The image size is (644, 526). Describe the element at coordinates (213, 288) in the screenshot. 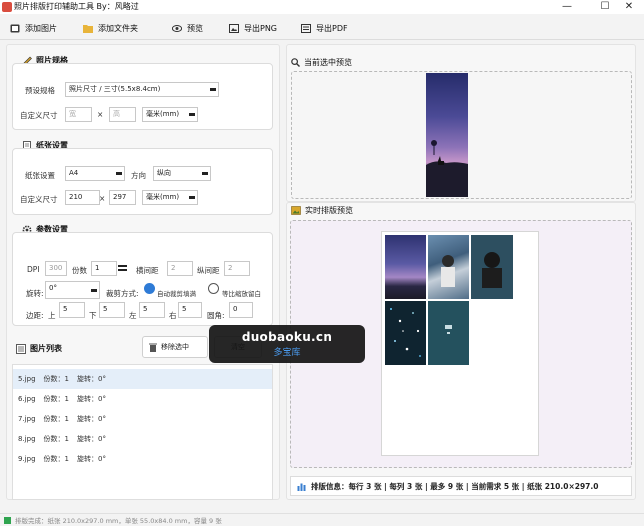

I see `crop-scale-radio` at that location.